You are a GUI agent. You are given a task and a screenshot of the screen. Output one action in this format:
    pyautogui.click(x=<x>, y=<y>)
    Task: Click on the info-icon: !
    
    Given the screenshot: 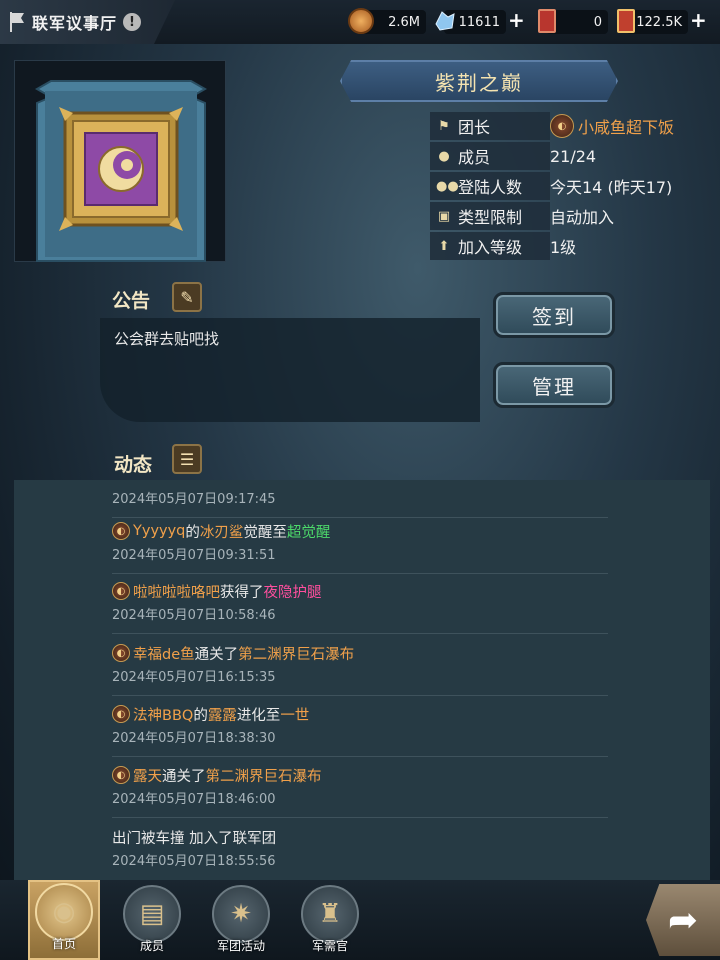 What is the action you would take?
    pyautogui.click(x=132, y=22)
    